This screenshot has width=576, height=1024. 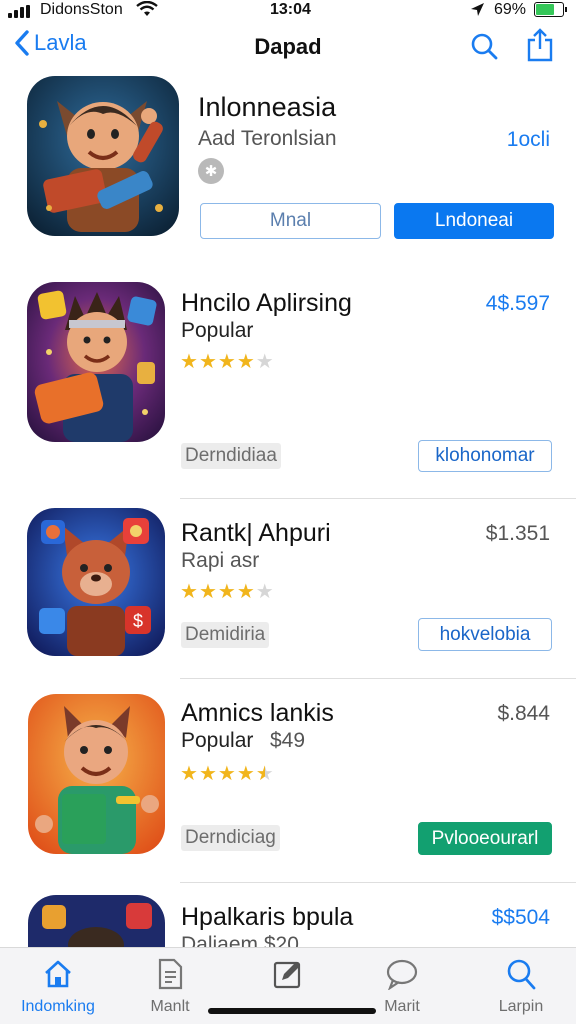 I want to click on tab-label: Marit, so click(x=402, y=1006).